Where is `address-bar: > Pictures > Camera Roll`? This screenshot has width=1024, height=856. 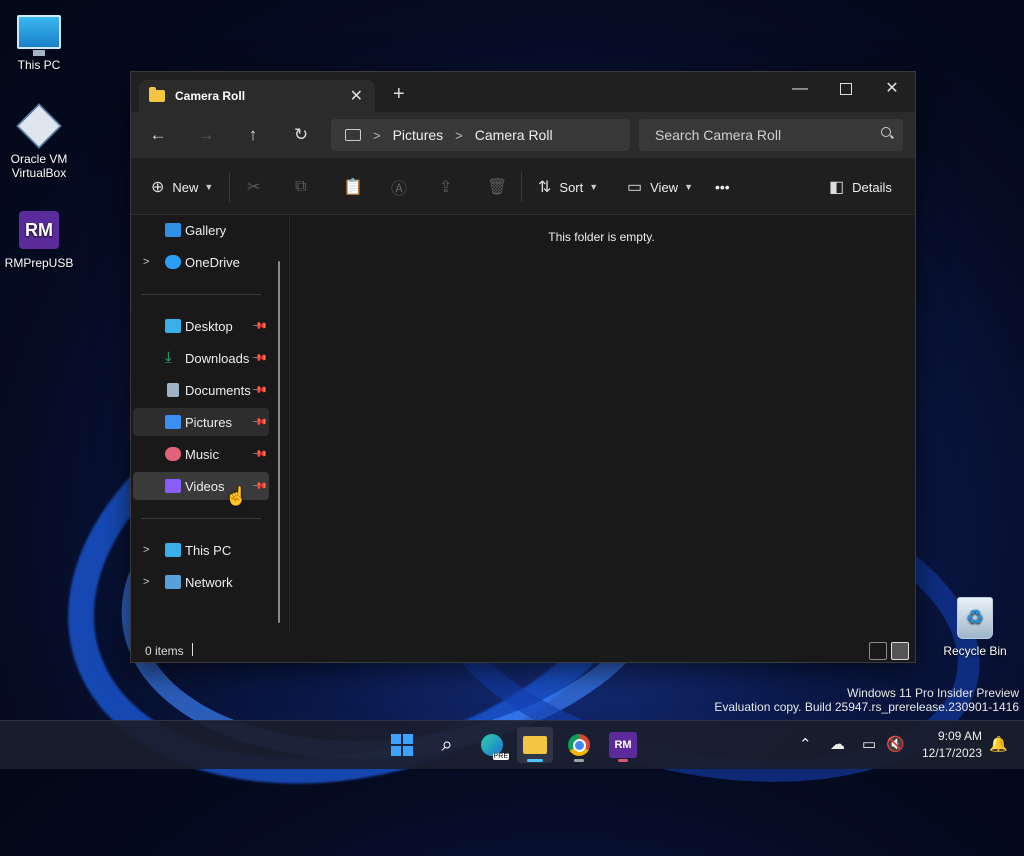 address-bar: > Pictures > Camera Roll is located at coordinates (480, 135).